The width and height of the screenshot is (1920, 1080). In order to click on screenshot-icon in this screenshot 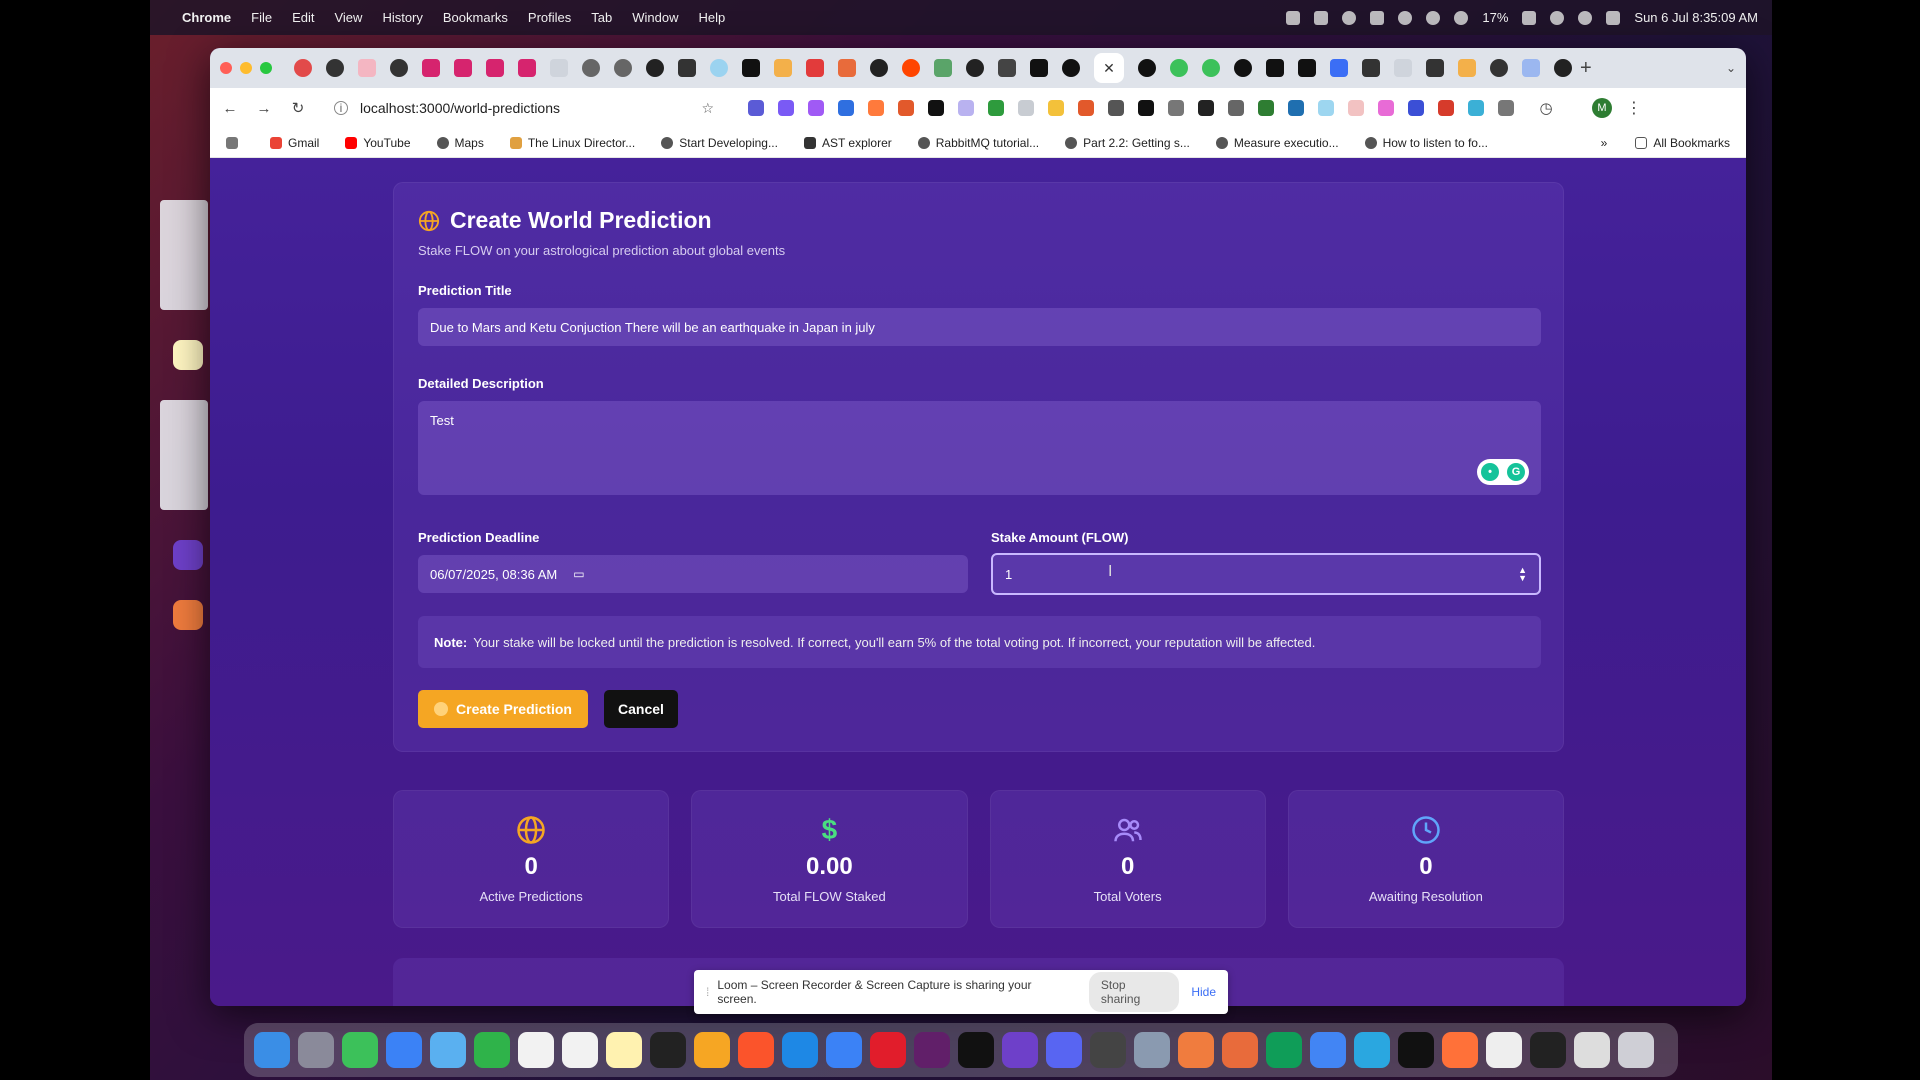, I will do `click(668, 1050)`.